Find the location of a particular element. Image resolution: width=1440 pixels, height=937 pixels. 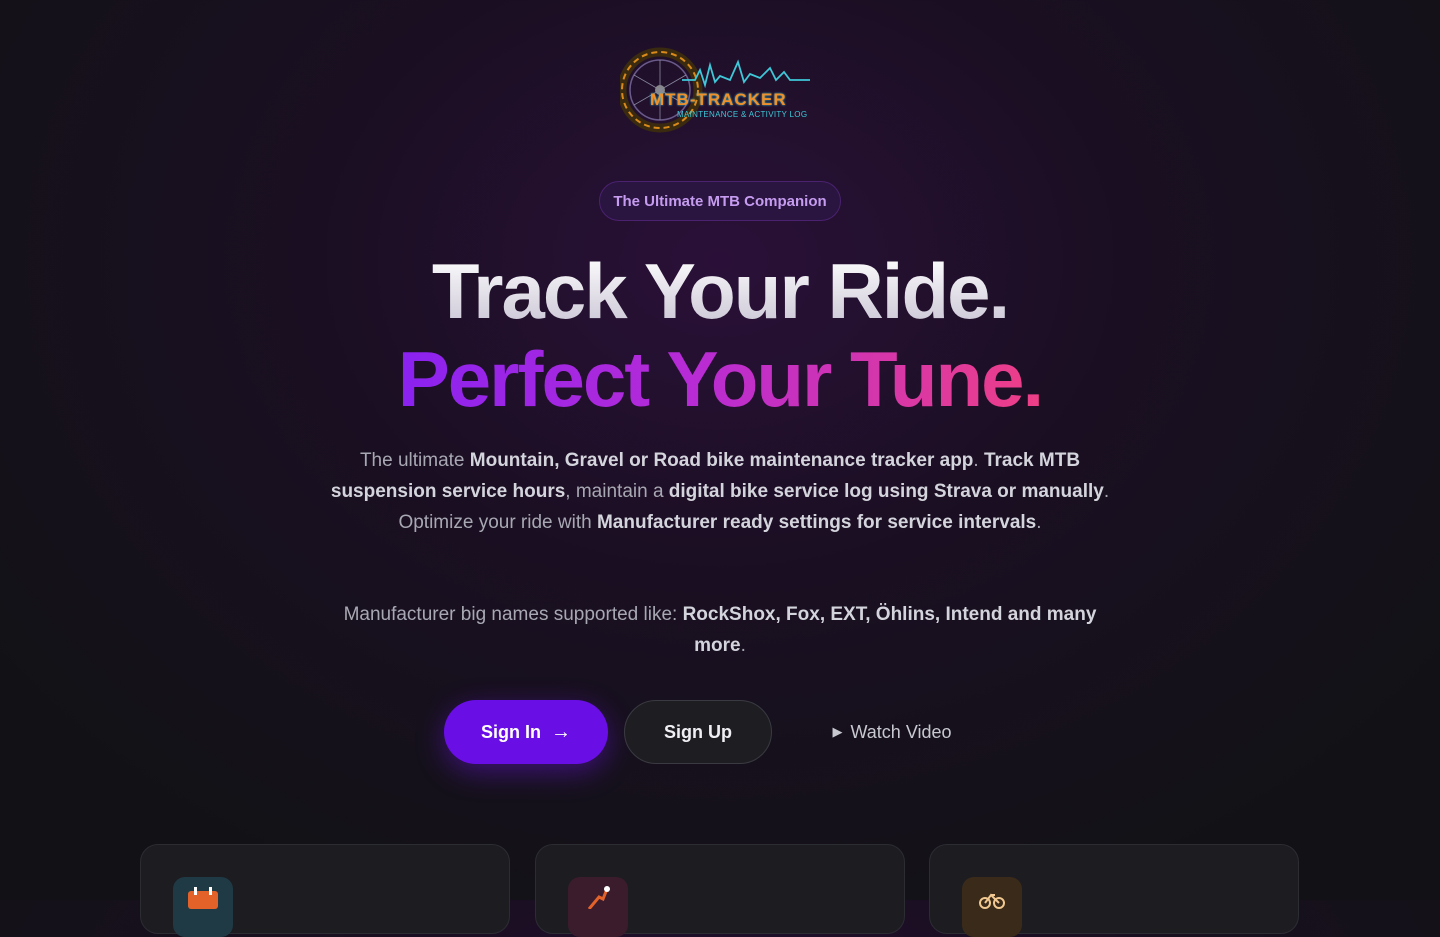

arrow-right-icon: → is located at coordinates (561, 731).